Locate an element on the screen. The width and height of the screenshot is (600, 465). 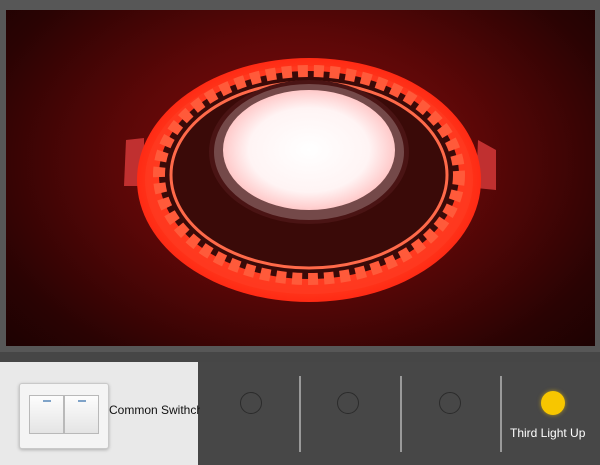
switch-label: Common Swithch is located at coordinates (156, 410).